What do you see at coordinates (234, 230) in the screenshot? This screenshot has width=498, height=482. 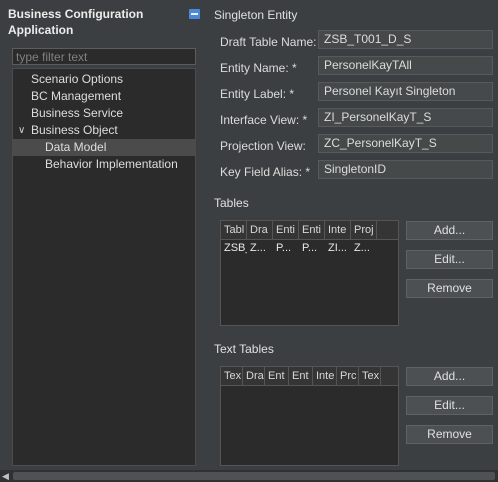 I see `column-header: Tabl` at bounding box center [234, 230].